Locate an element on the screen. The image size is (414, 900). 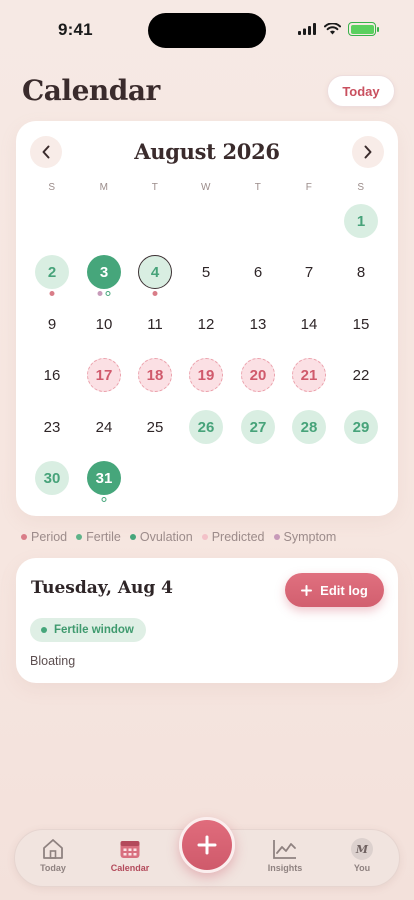
add-log-fab is located at coordinates (207, 845).